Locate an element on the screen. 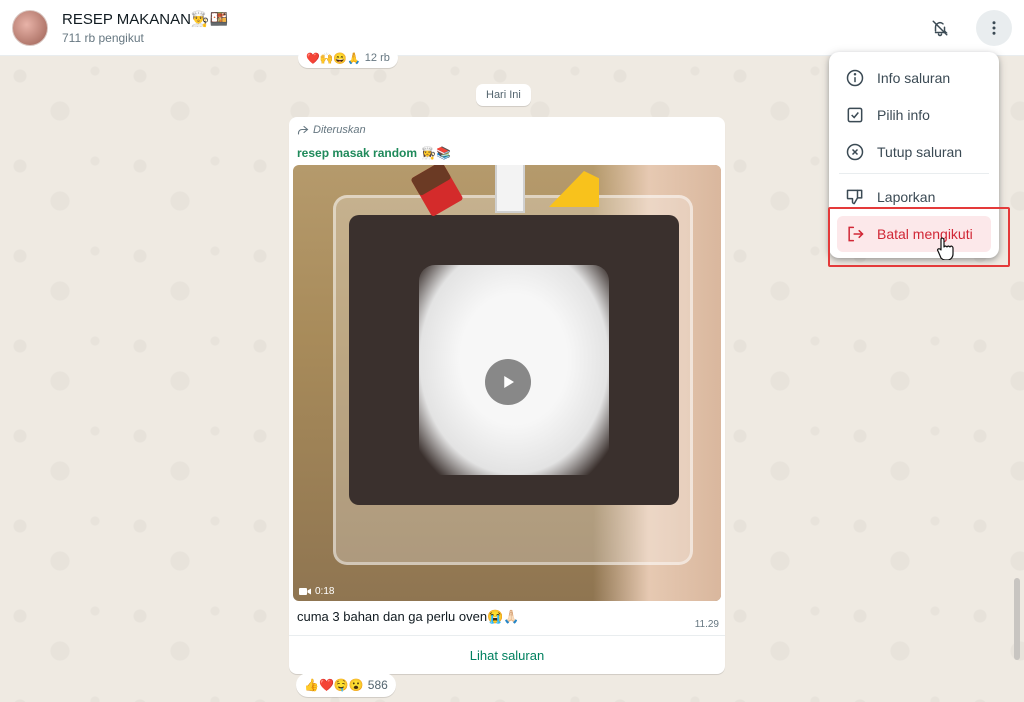 Image resolution: width=1024 pixels, height=702 pixels. play-button is located at coordinates (508, 382).